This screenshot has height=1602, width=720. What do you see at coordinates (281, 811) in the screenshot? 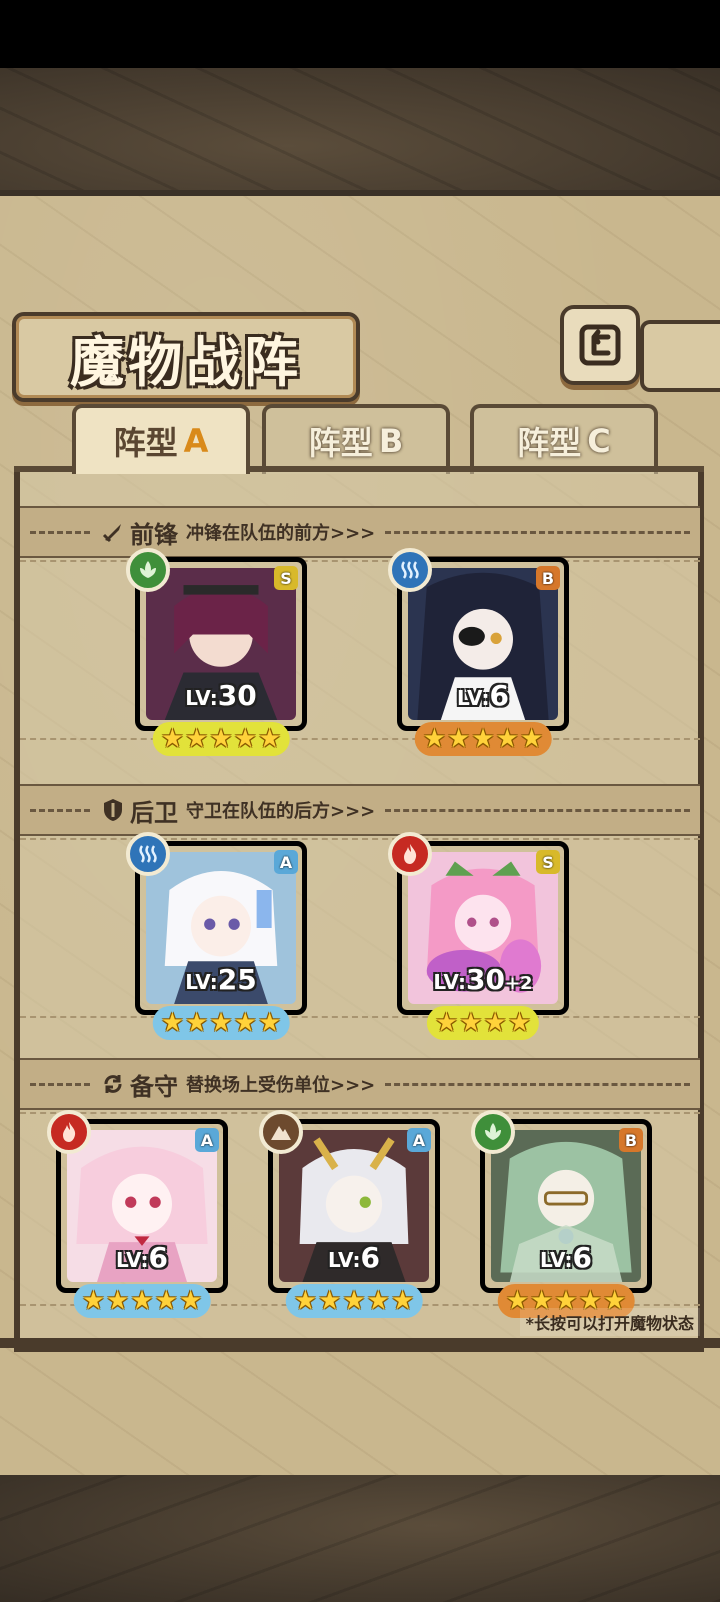
I see `section-desc: 守卫在队伍的后方>>>` at bounding box center [281, 811].